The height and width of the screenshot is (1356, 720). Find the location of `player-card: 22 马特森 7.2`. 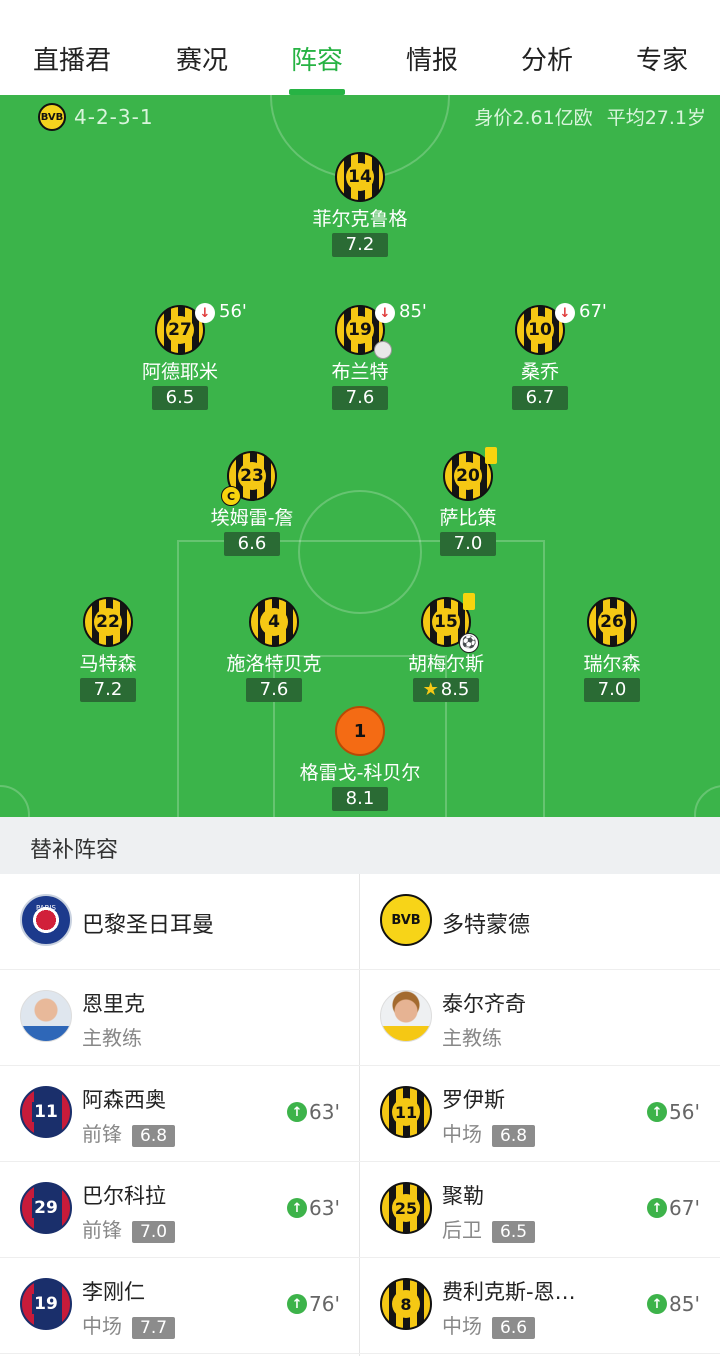

player-card: 22 马特森 7.2 is located at coordinates (108, 649).